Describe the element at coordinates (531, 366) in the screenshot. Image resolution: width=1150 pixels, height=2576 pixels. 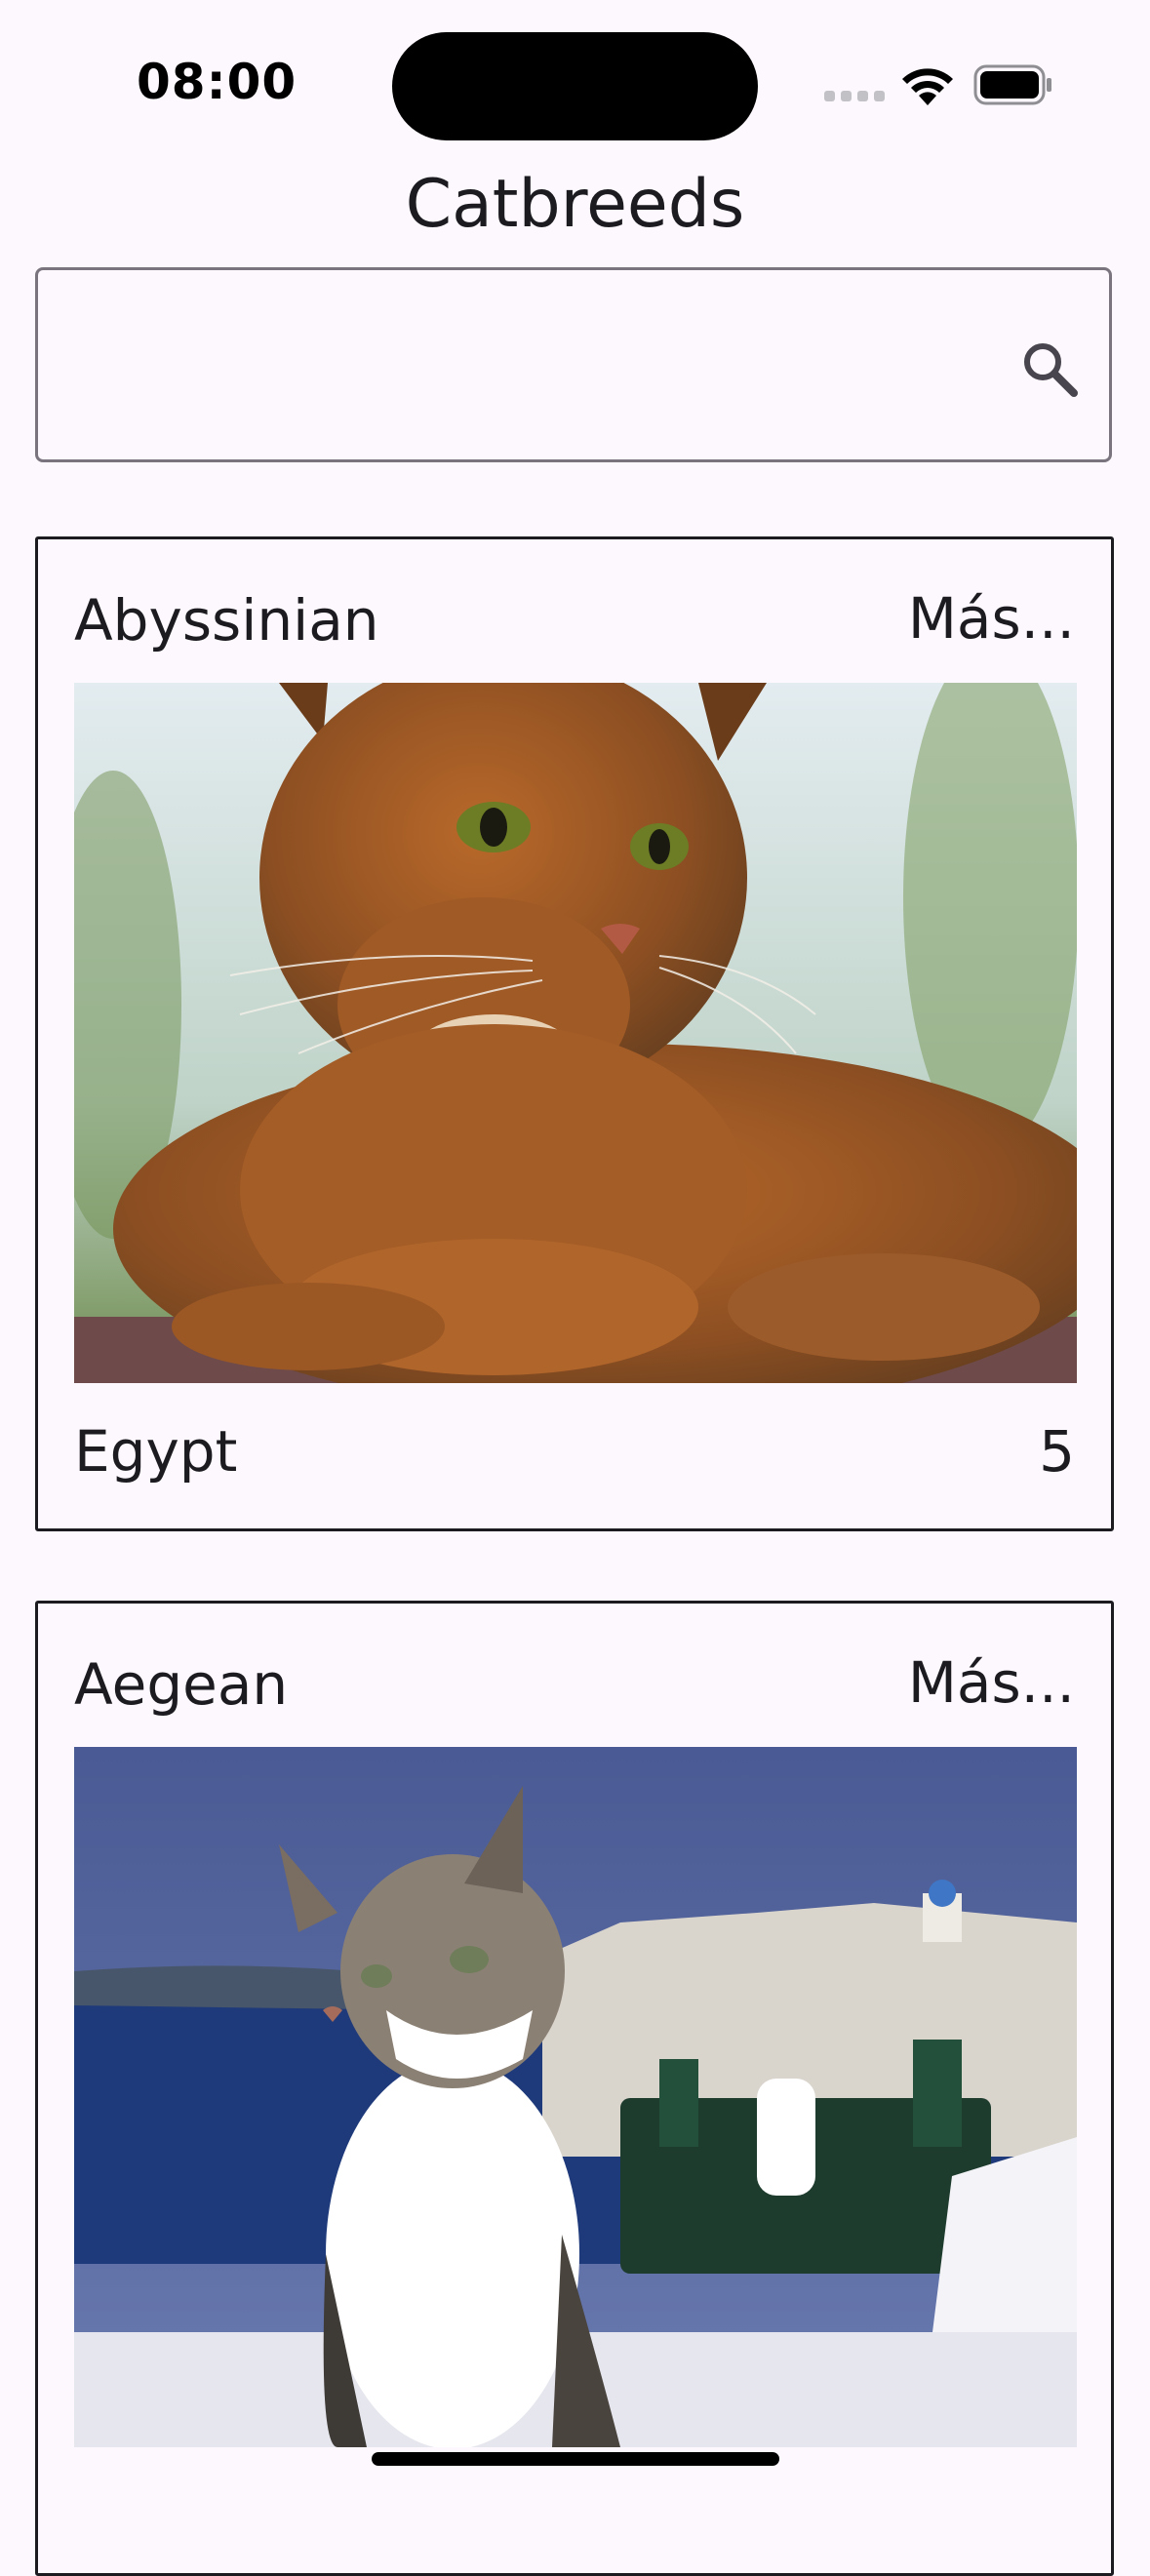
I see `search-input` at that location.